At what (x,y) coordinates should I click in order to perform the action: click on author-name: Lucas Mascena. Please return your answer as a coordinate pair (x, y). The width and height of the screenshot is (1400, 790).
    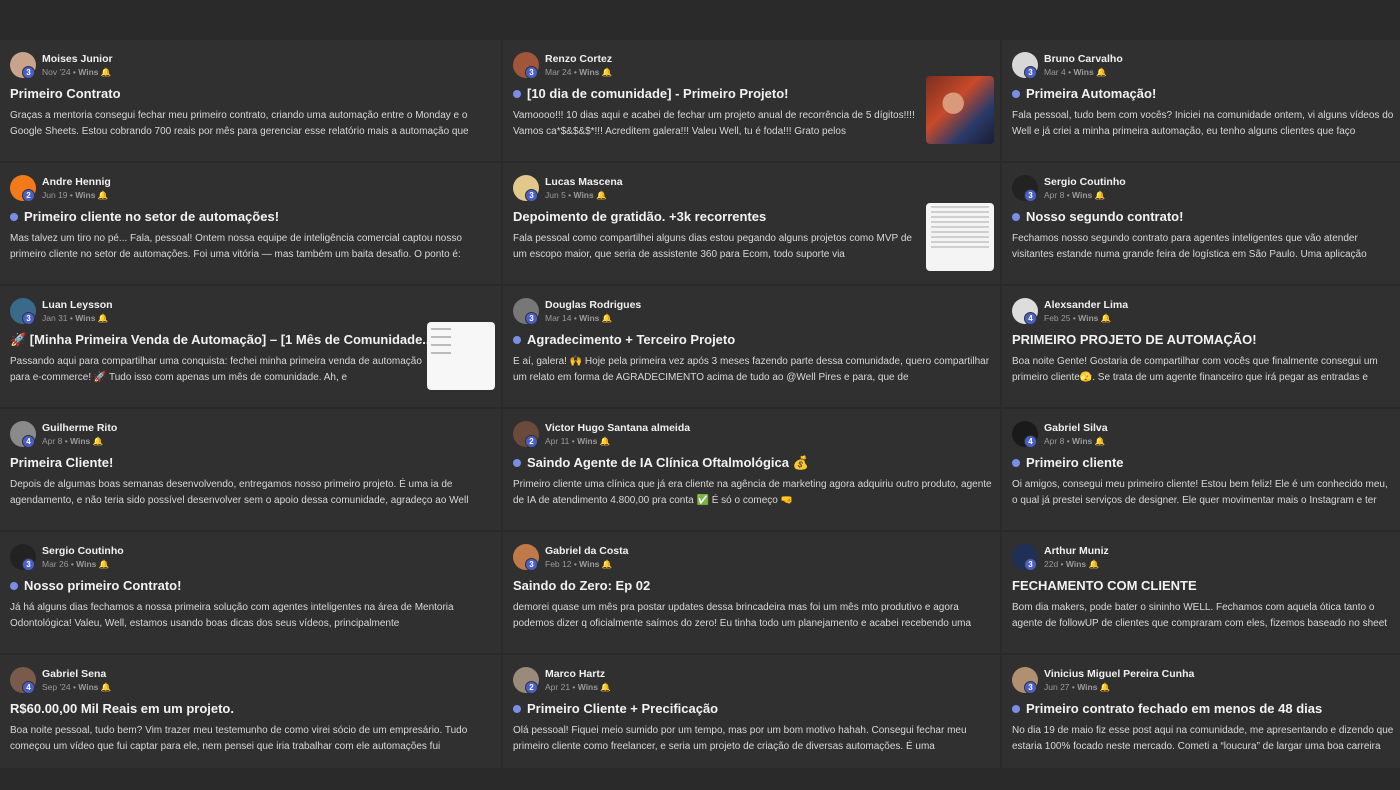
    Looking at the image, I should click on (584, 182).